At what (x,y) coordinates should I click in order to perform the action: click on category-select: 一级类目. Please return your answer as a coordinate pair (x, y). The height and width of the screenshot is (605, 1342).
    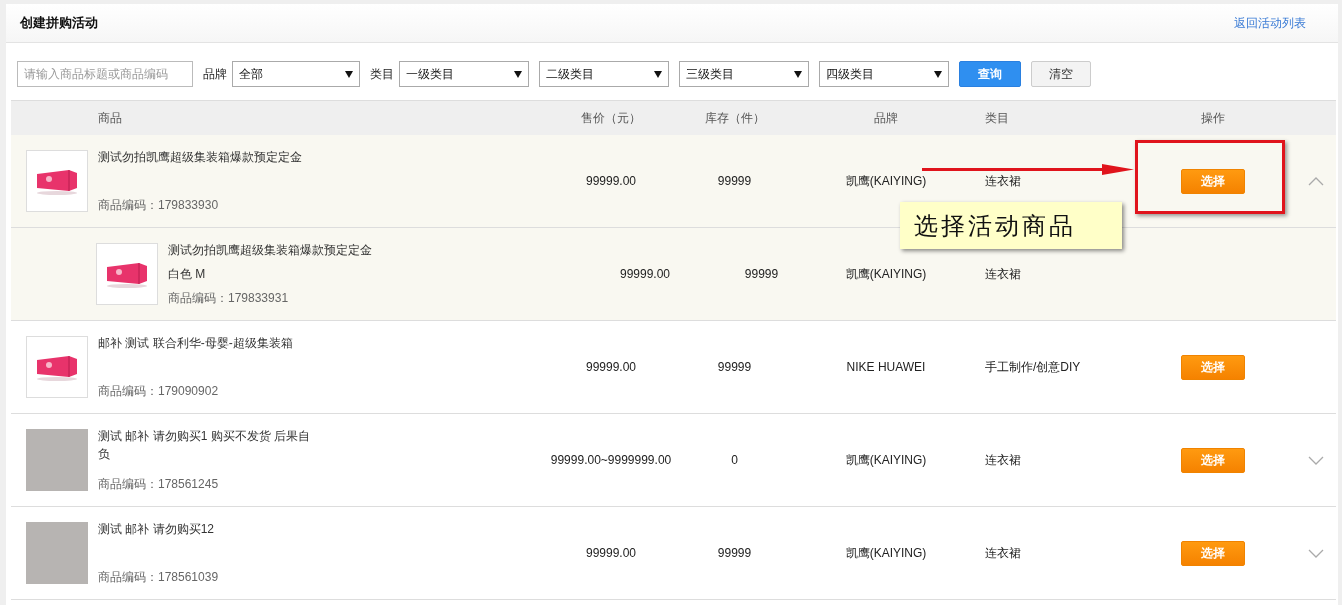
    Looking at the image, I should click on (464, 74).